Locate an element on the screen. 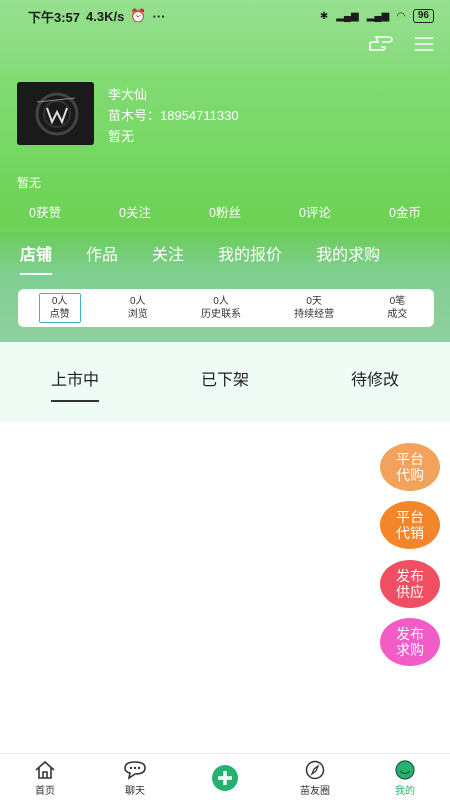 The width and height of the screenshot is (450, 800). platform-purchase-button: 平台 代购 is located at coordinates (410, 467).